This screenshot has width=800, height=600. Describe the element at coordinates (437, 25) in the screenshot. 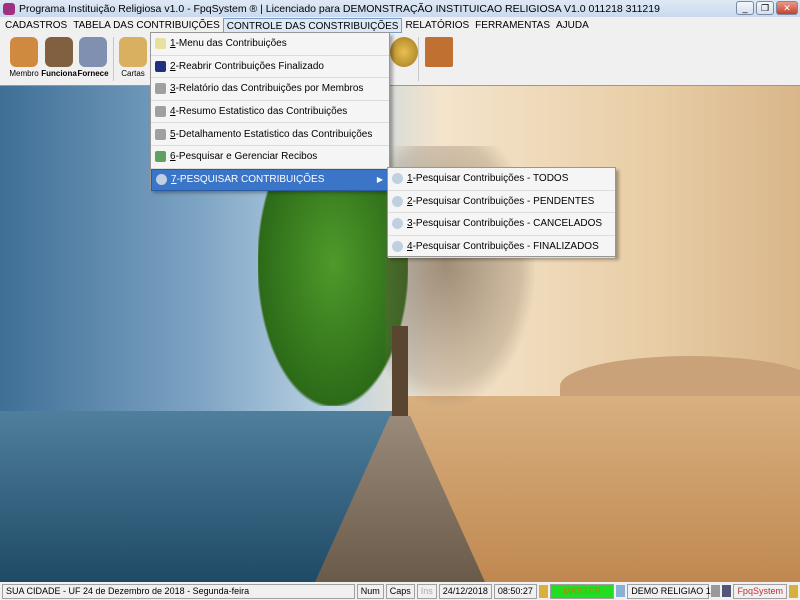

I see `menu-relatorios: RELATÓRIOS` at that location.